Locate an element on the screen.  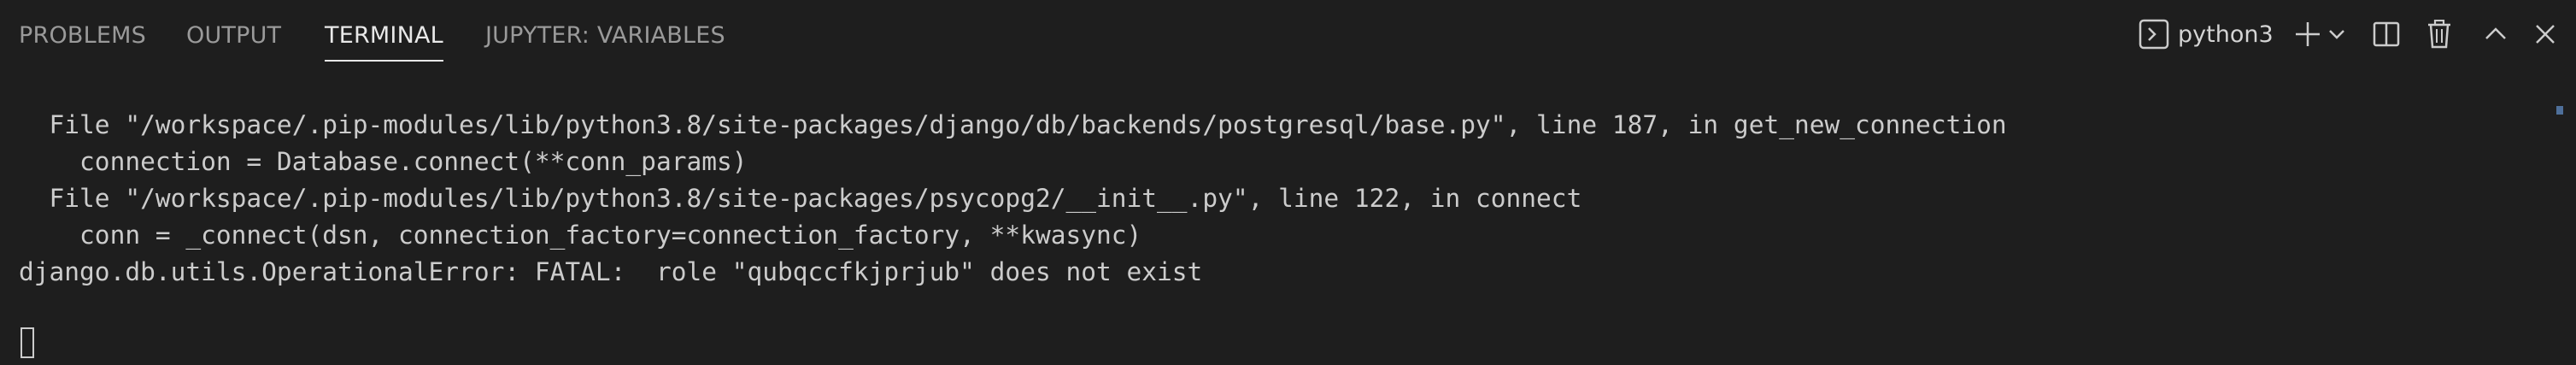
chevron-up-icon is located at coordinates (2496, 34).